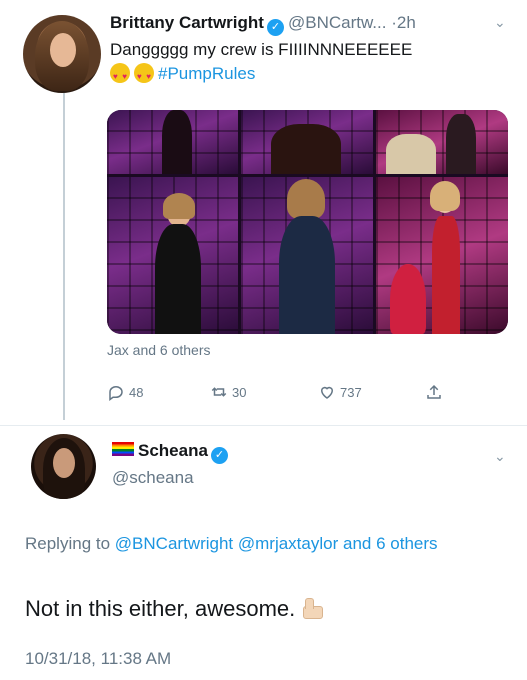  Describe the element at coordinates (219, 392) in the screenshot. I see `retweet-icon` at that location.